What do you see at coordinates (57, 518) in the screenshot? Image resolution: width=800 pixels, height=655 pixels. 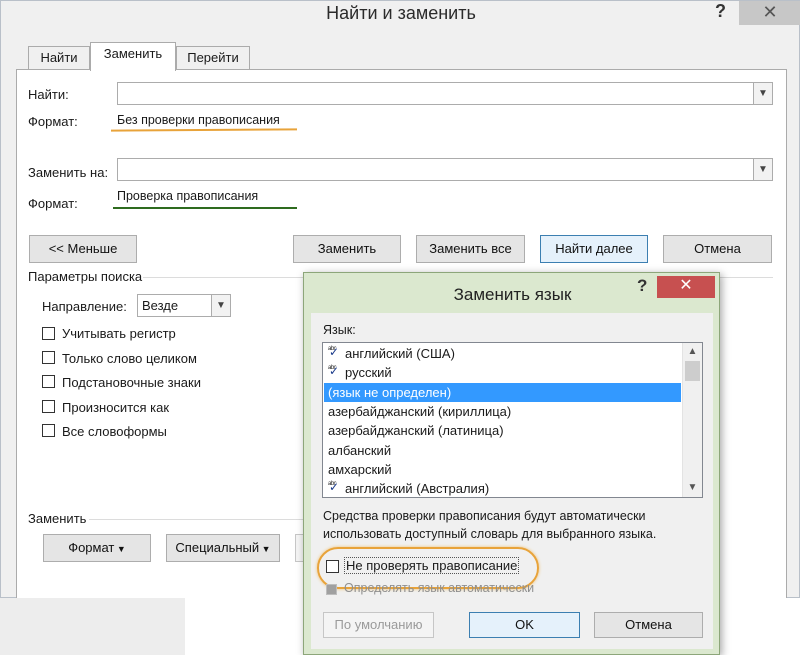 I see `replace-group-label: Заменить` at bounding box center [57, 518].